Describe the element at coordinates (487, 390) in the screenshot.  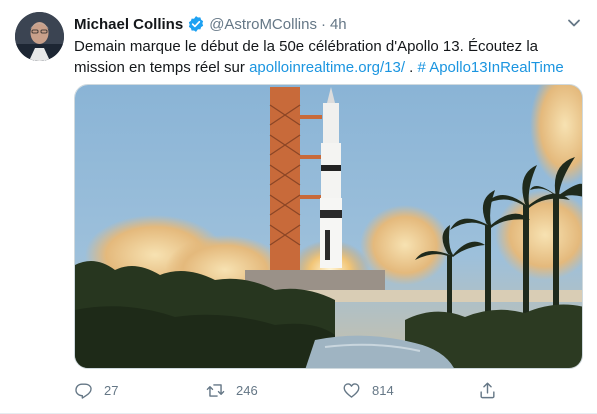
I see `share-icon` at that location.